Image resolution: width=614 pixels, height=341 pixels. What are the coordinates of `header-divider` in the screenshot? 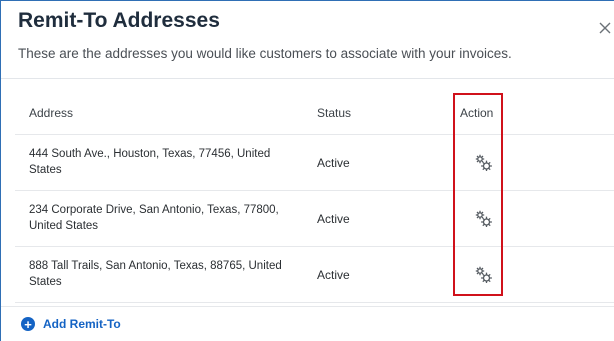 It's located at (307, 78).